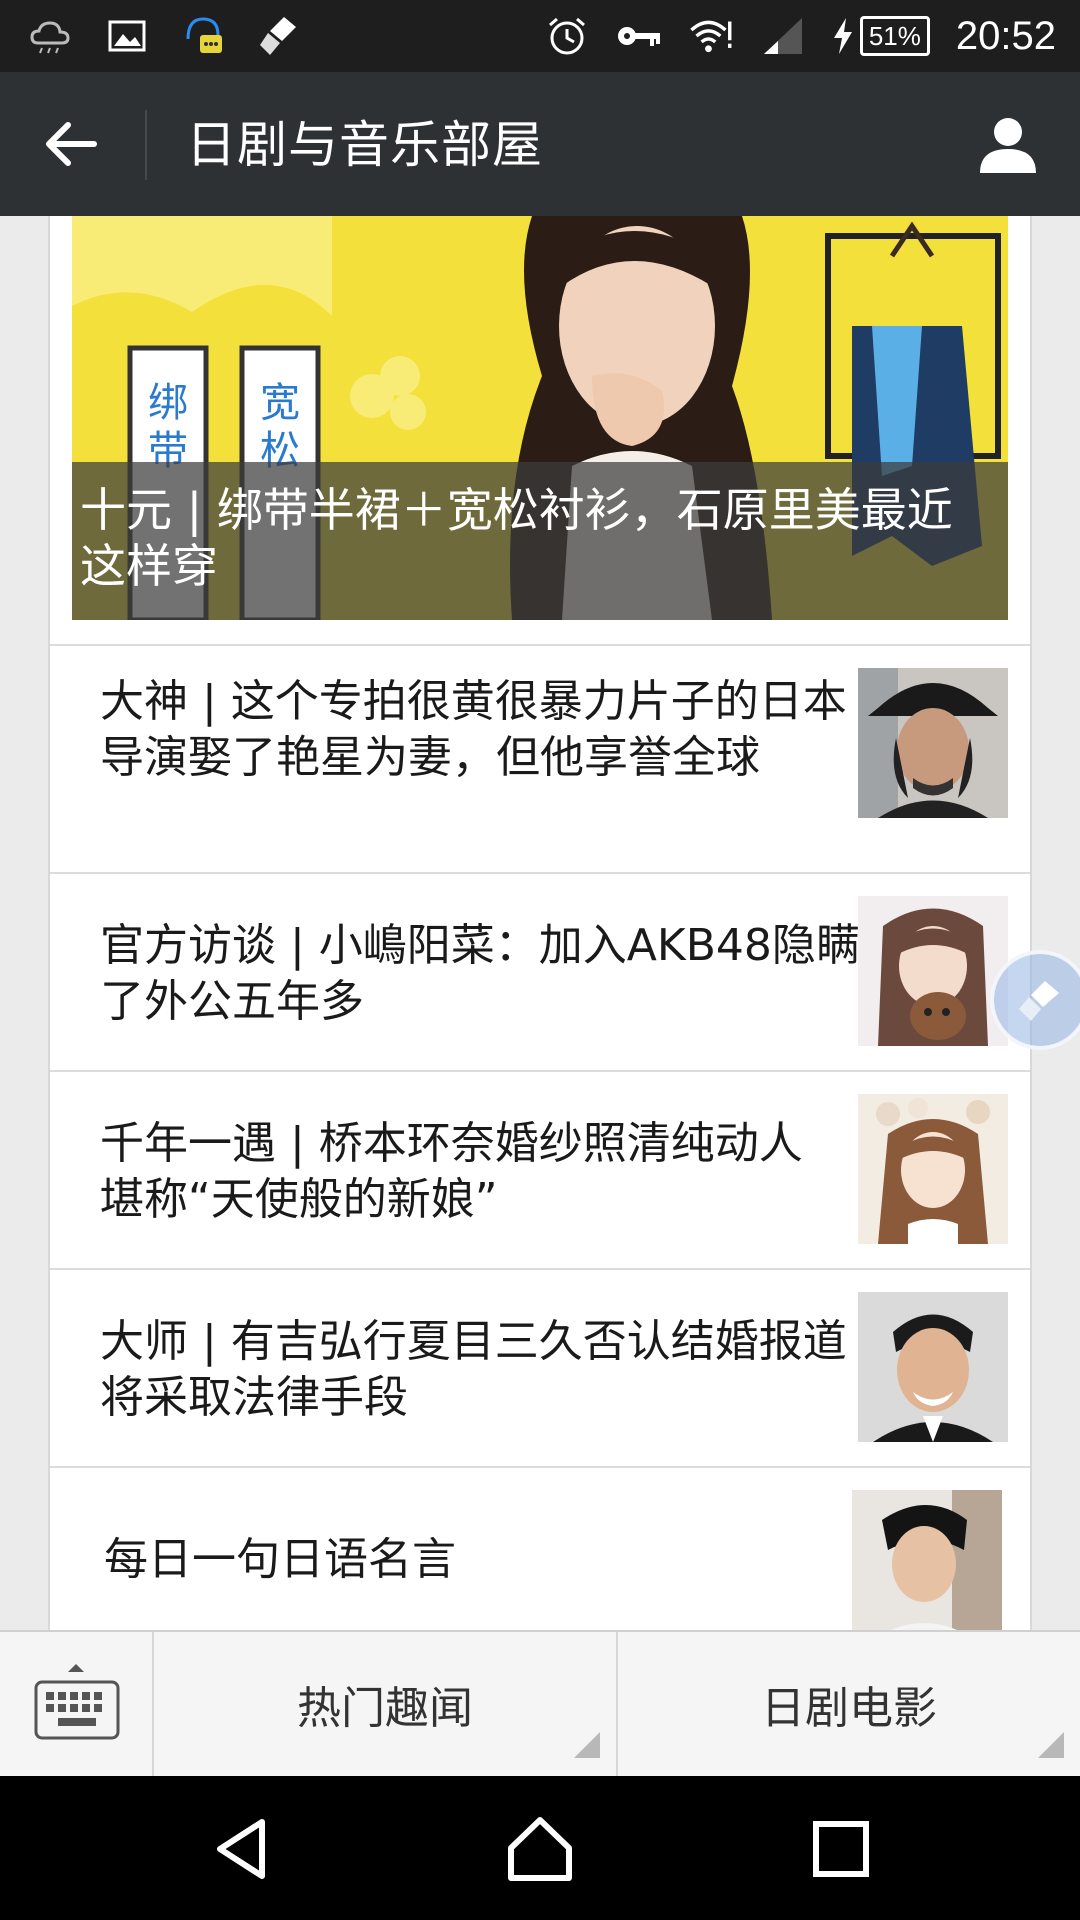 The height and width of the screenshot is (1920, 1080). What do you see at coordinates (842, 36) in the screenshot?
I see `charging-icon` at bounding box center [842, 36].